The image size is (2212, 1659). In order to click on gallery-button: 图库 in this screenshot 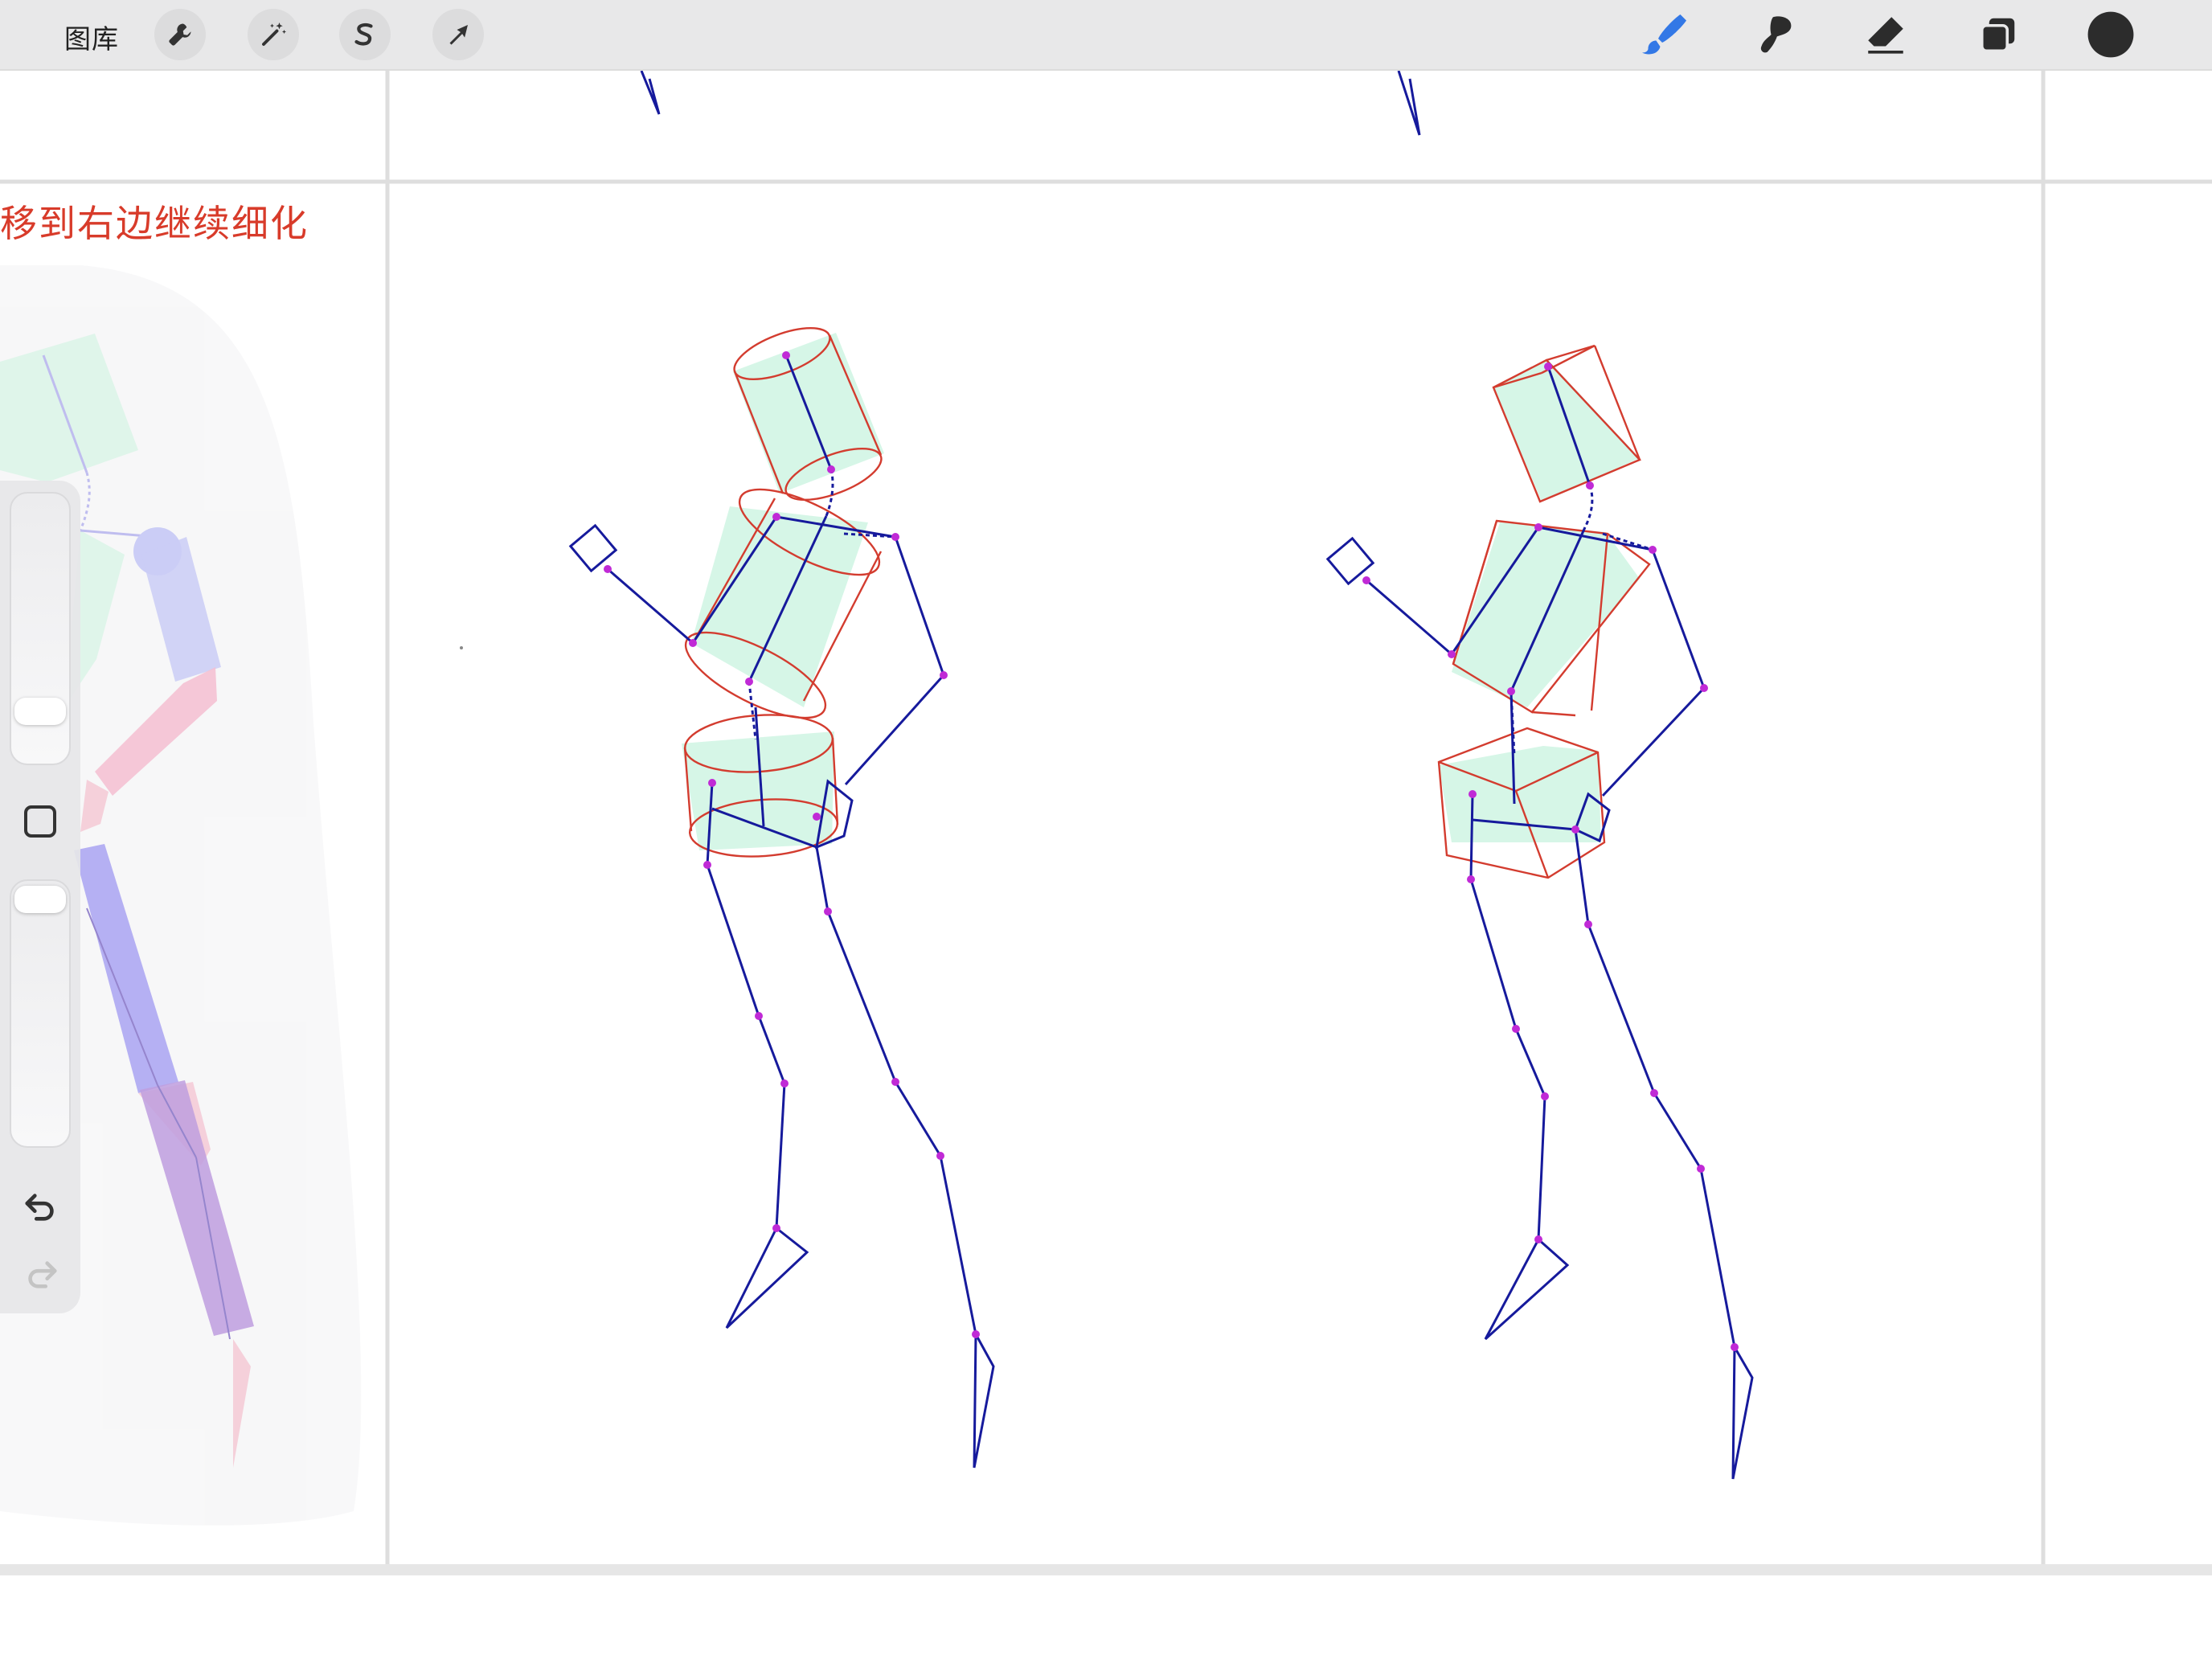, I will do `click(91, 37)`.